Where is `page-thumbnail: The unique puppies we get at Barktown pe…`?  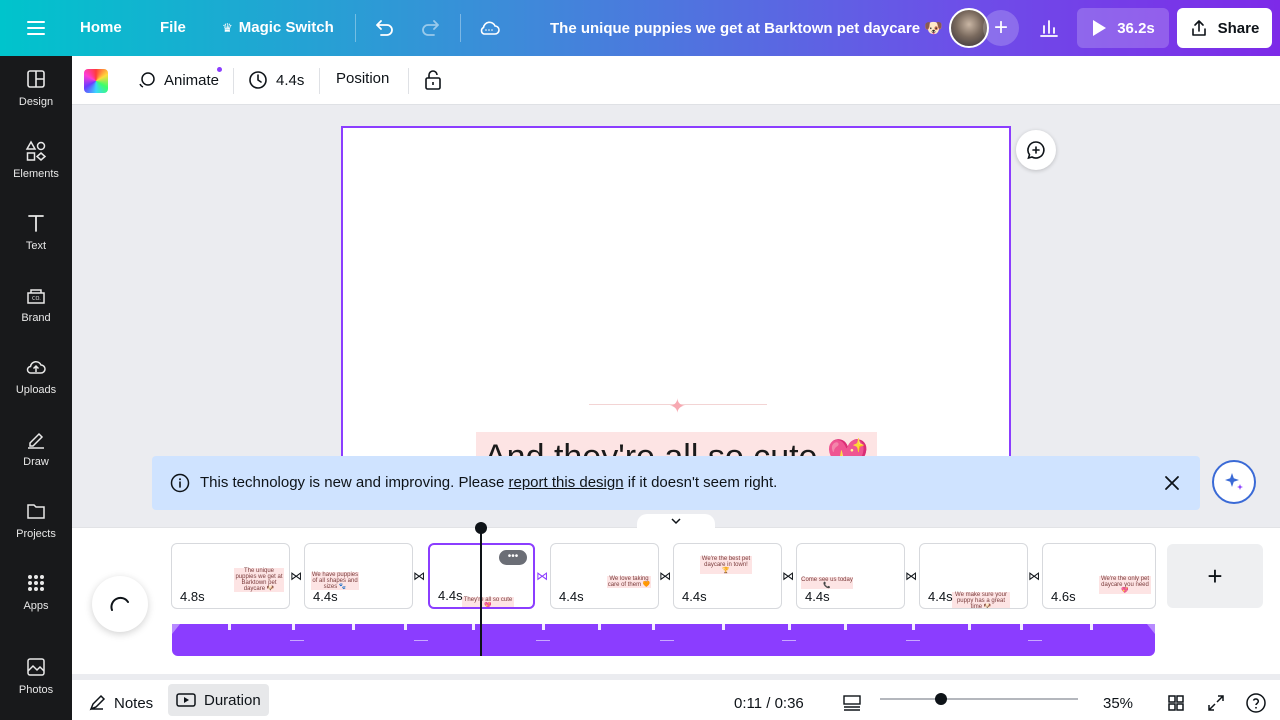 page-thumbnail: The unique puppies we get at Barktown pe… is located at coordinates (230, 576).